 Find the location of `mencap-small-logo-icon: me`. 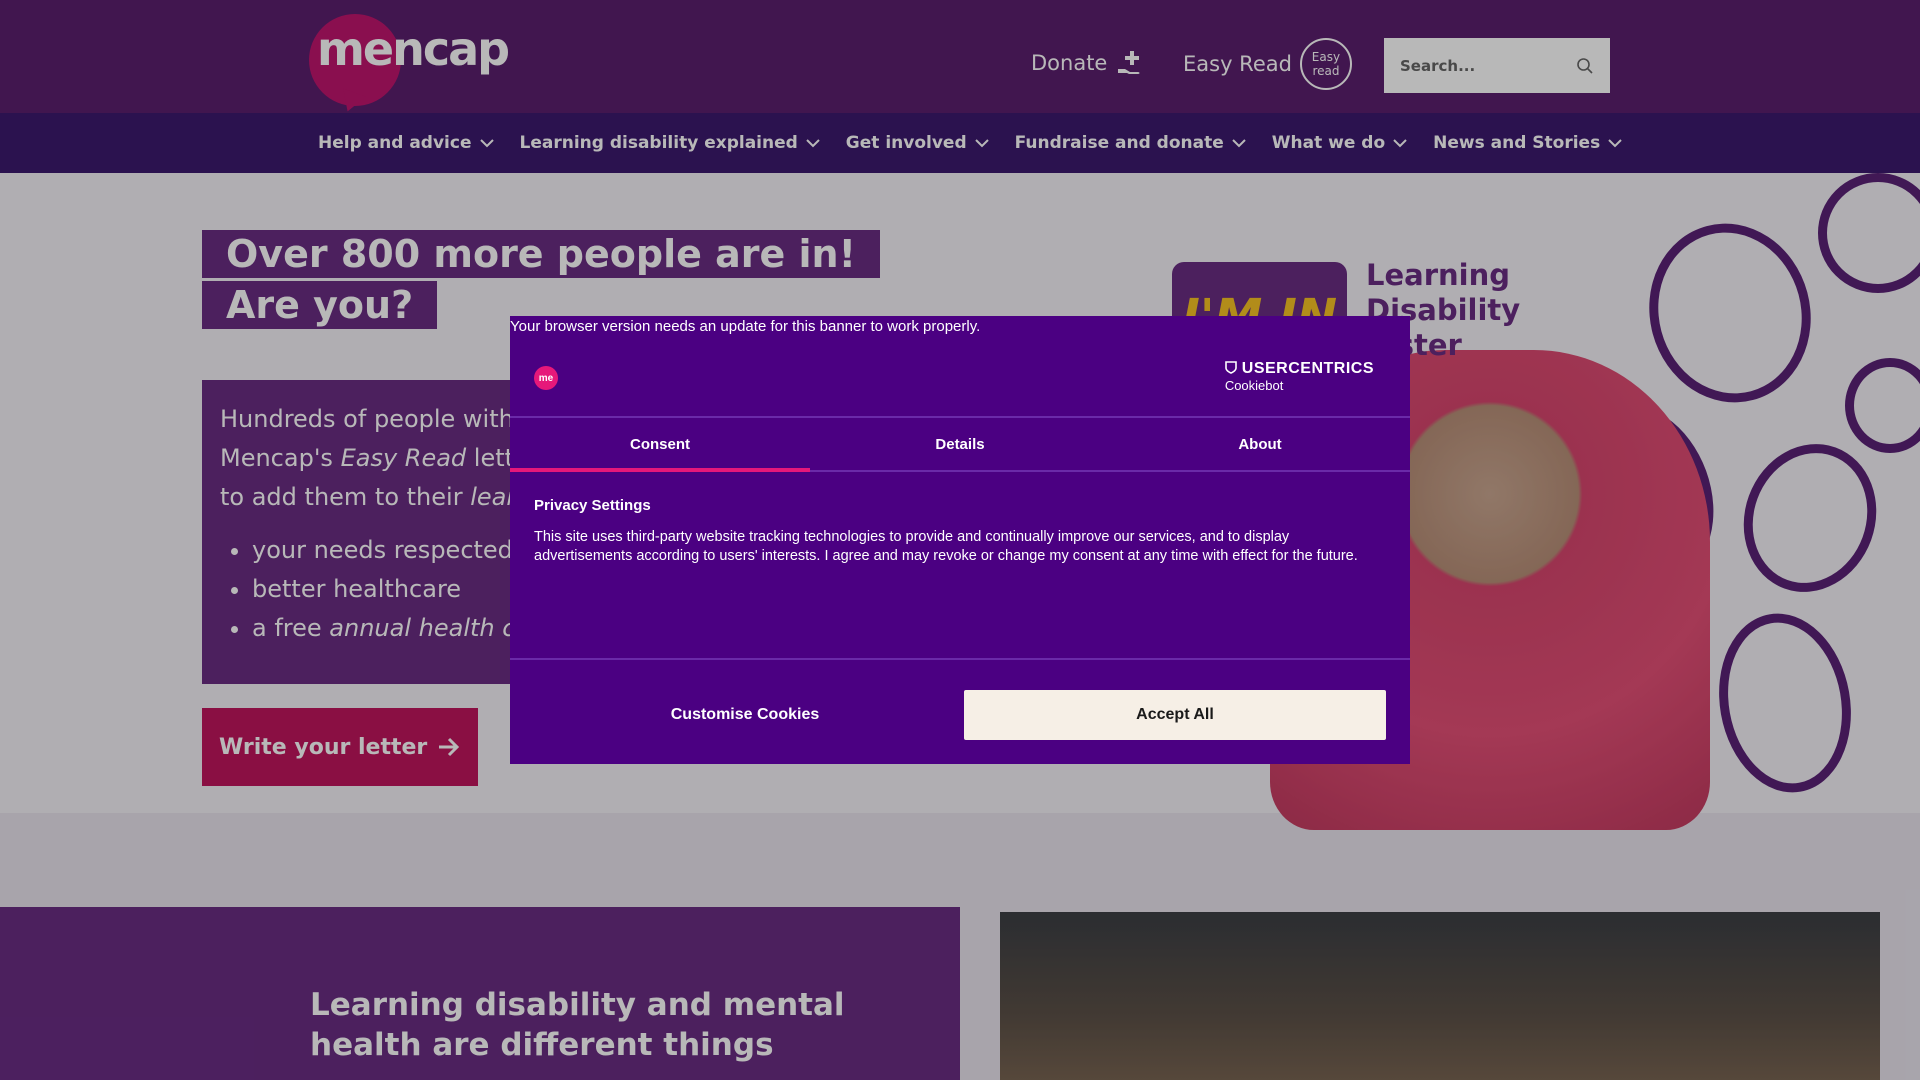

mencap-small-logo-icon: me is located at coordinates (546, 378).